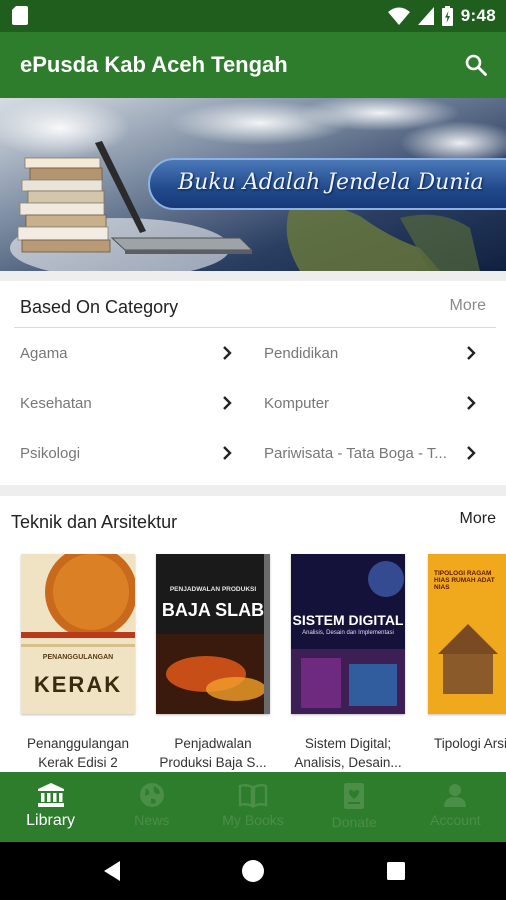 The height and width of the screenshot is (900, 506). What do you see at coordinates (348, 620) in the screenshot?
I see `book-cover-title: SISTEM DIGITAL` at bounding box center [348, 620].